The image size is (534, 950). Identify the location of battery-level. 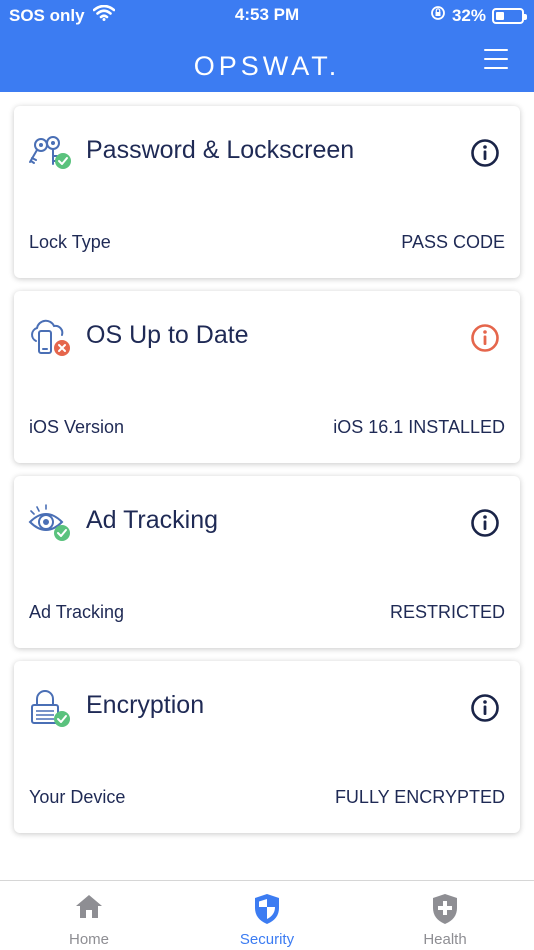
(500, 15).